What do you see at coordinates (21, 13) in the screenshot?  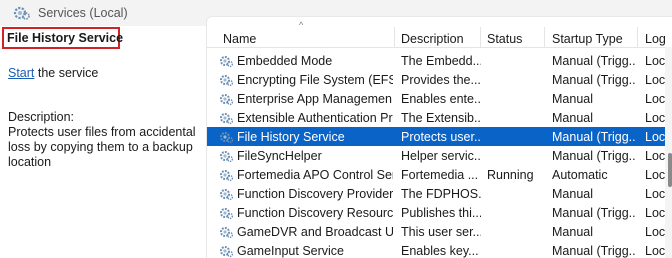 I see `gears-icon` at bounding box center [21, 13].